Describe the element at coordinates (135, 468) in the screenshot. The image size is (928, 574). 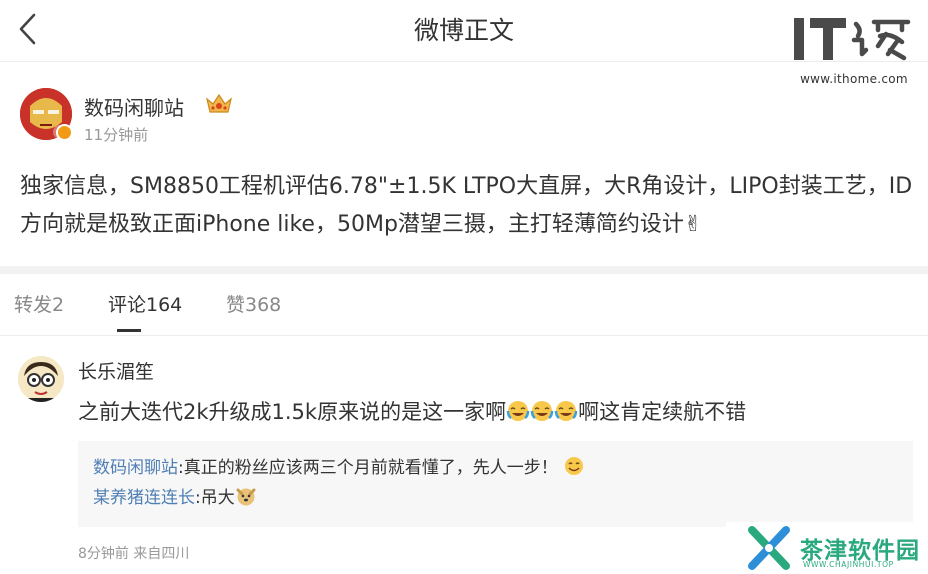
I see `reply-username: 数码闲聊站` at that location.